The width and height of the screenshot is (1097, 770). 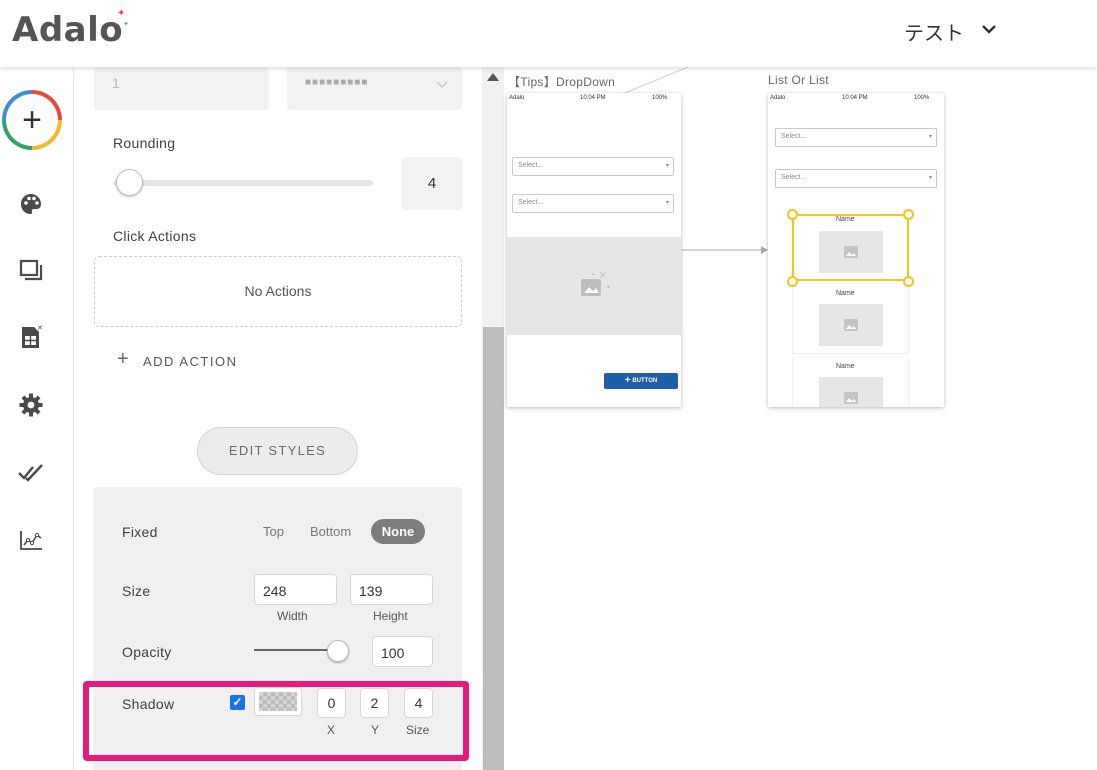 What do you see at coordinates (276, 721) in the screenshot?
I see `shadow-highlight-frame` at bounding box center [276, 721].